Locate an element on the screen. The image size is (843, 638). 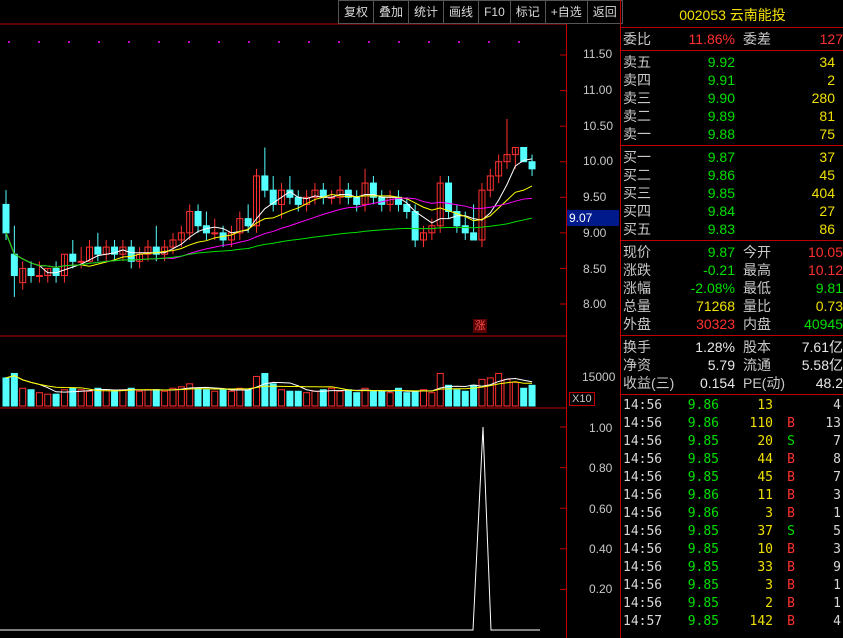
buy-volume: 404 is located at coordinates (823, 193).